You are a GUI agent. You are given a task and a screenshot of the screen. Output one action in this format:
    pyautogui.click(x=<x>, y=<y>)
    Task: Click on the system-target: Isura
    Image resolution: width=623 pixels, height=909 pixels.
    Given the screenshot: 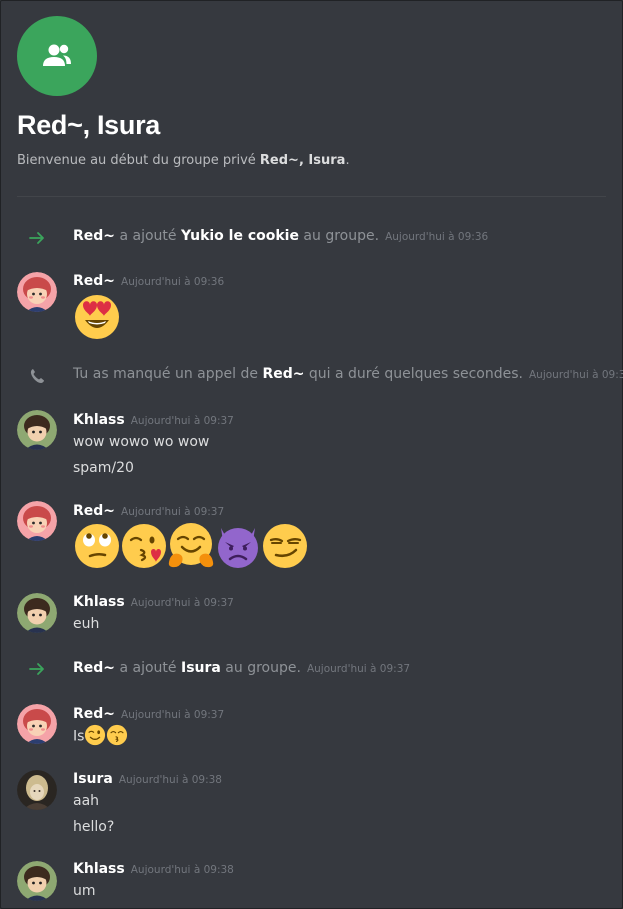 What is the action you would take?
    pyautogui.click(x=201, y=668)
    